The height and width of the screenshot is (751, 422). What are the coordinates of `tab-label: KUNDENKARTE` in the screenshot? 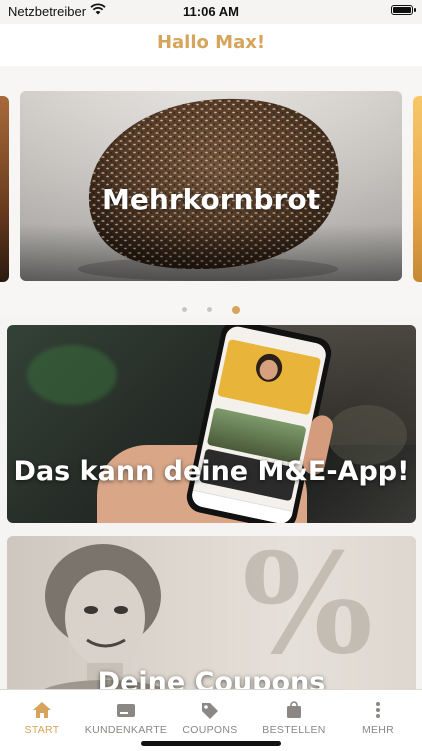 It's located at (126, 730).